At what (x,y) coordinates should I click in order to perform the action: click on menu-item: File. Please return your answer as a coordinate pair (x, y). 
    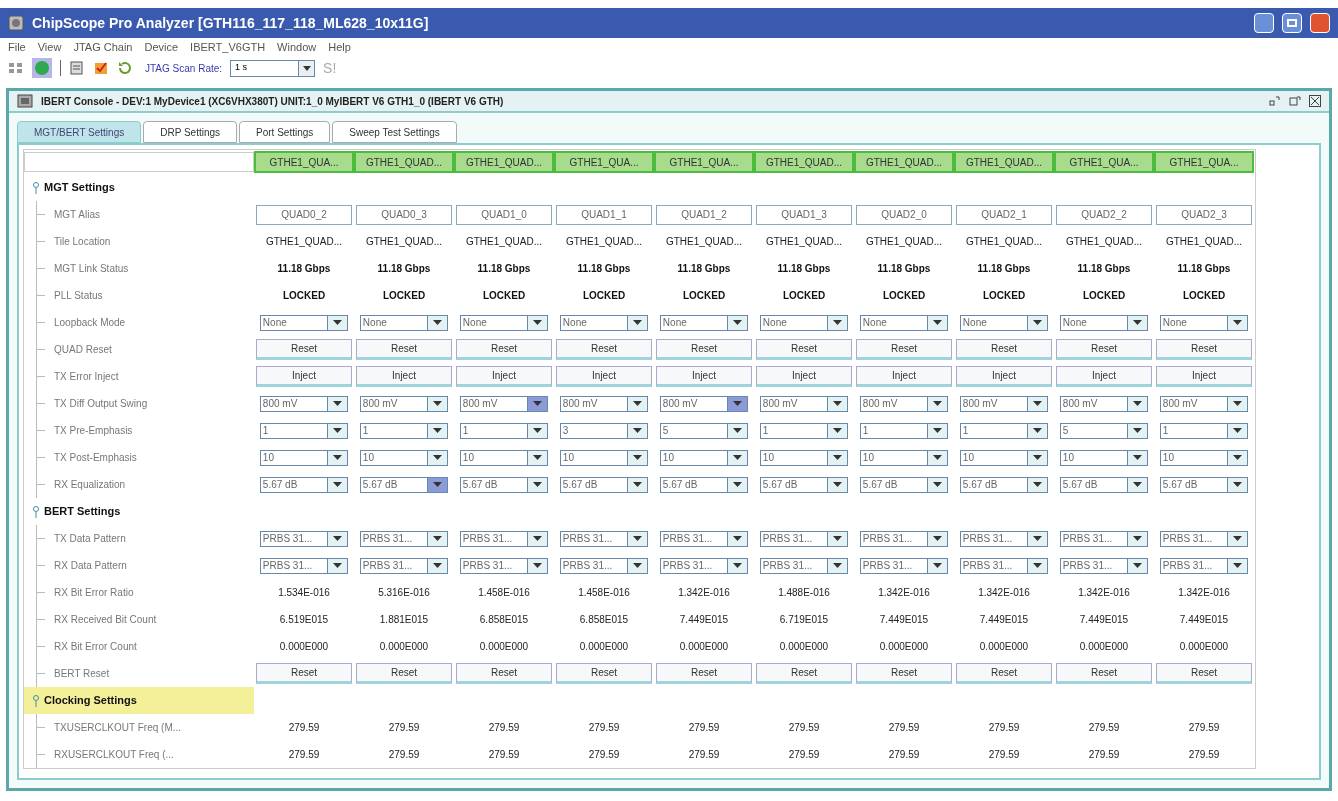
    Looking at the image, I should click on (17, 47).